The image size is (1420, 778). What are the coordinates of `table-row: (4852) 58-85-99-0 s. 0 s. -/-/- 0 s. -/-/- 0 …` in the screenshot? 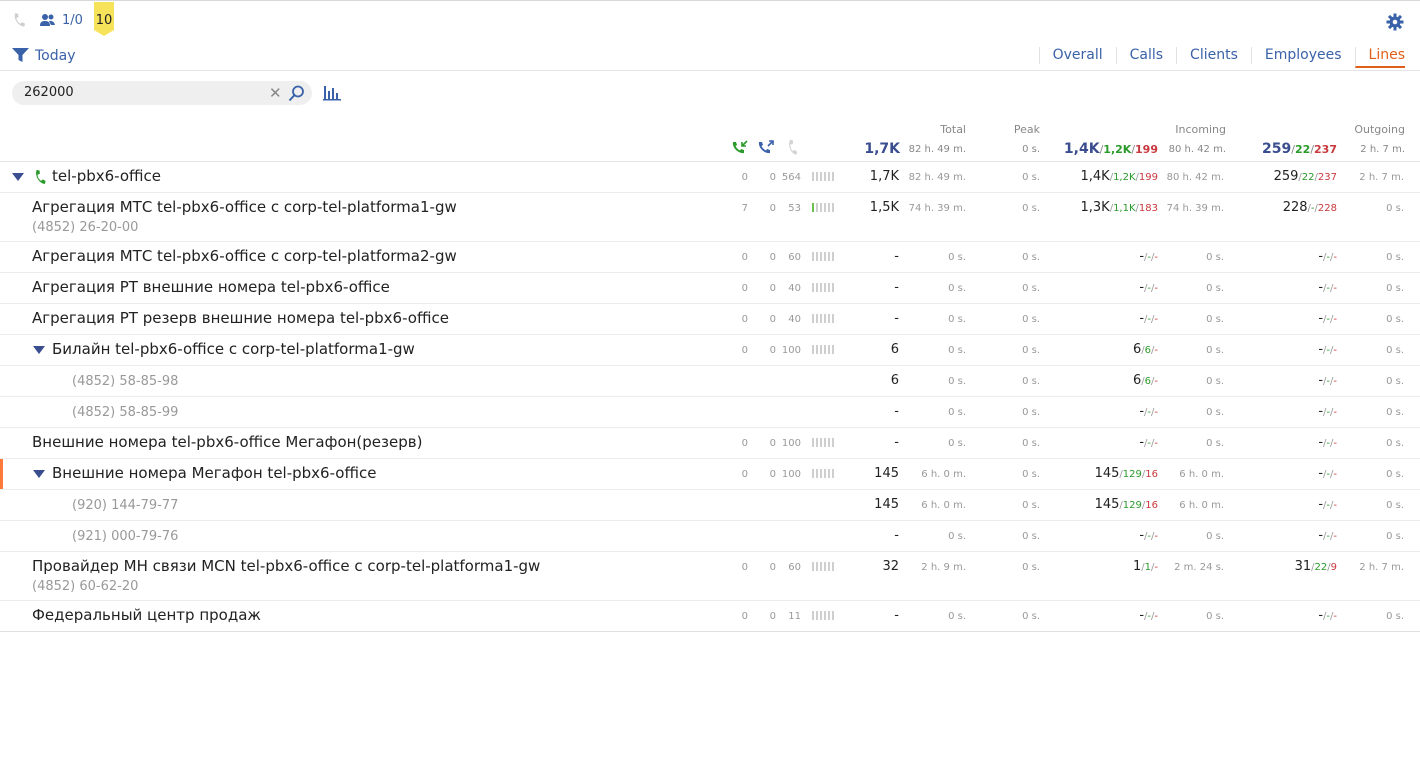 It's located at (710, 412).